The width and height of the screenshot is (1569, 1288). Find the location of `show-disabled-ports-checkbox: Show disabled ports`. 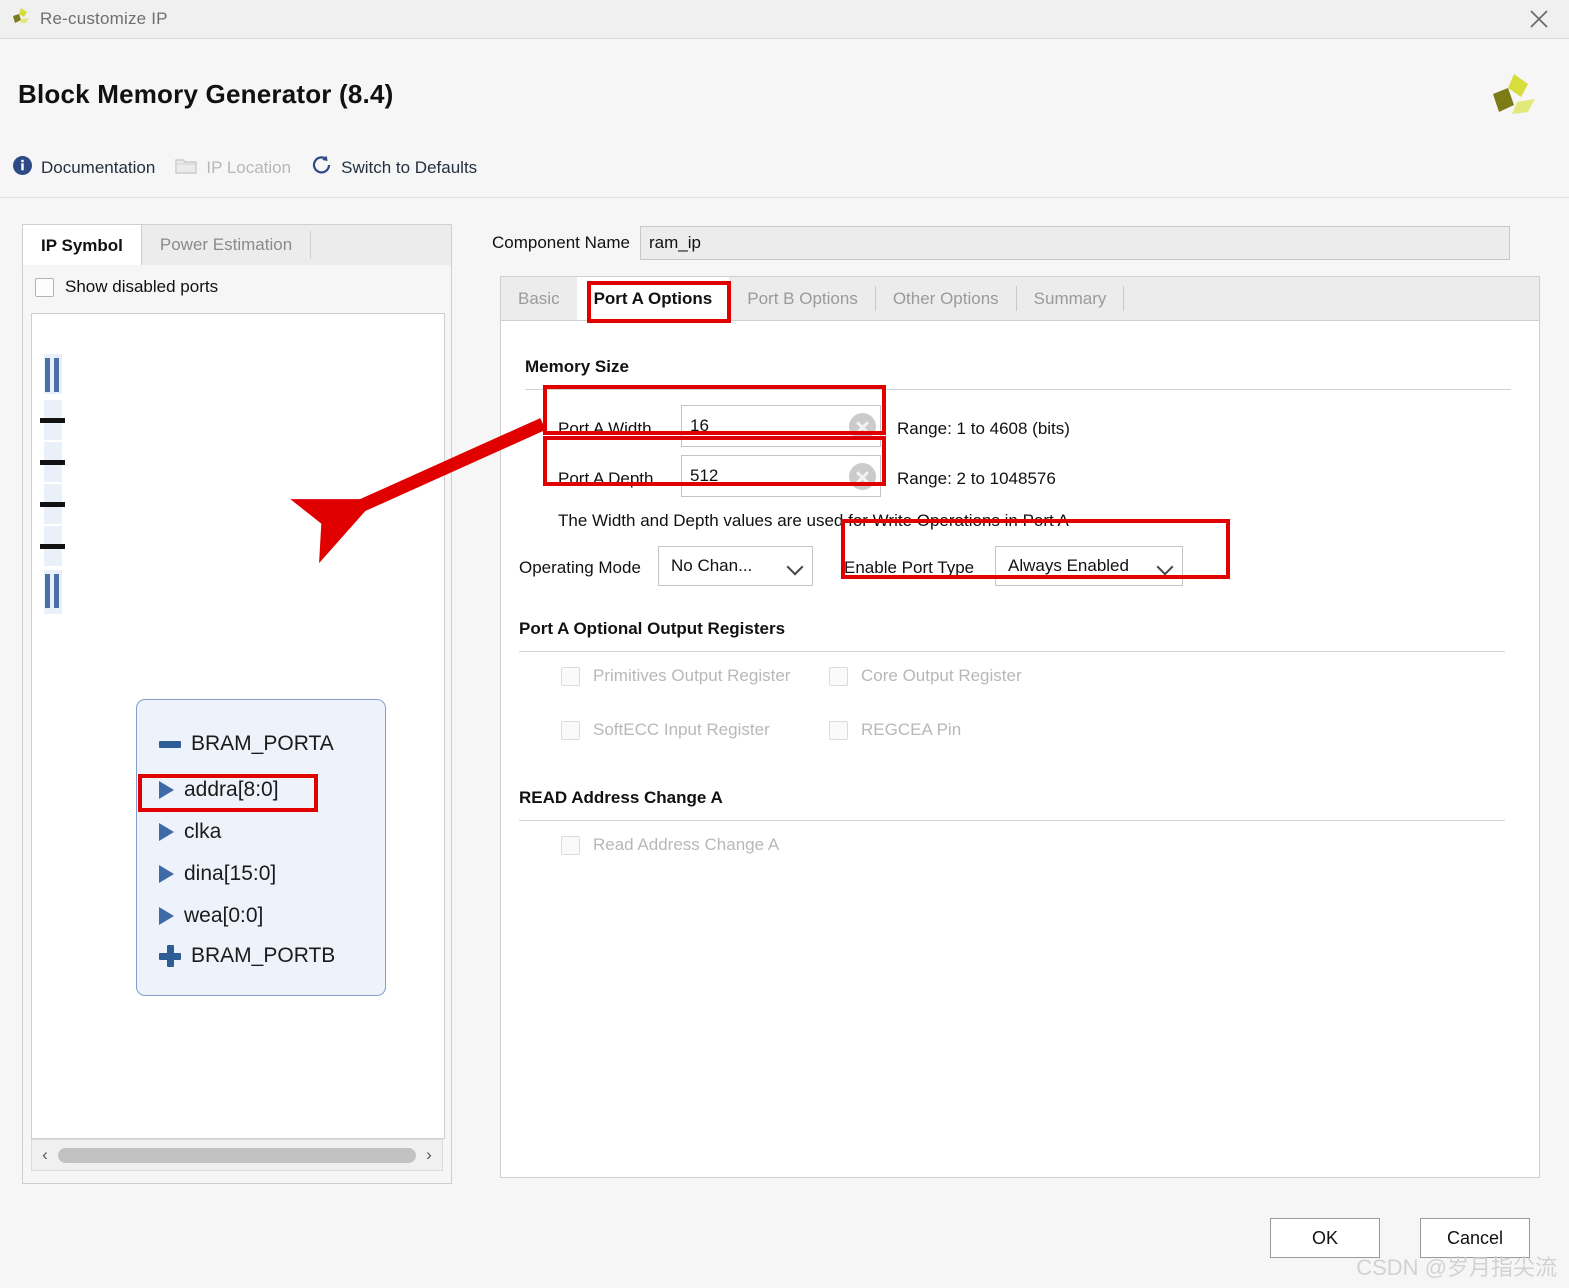

show-disabled-ports-checkbox: Show disabled ports is located at coordinates (126, 287).